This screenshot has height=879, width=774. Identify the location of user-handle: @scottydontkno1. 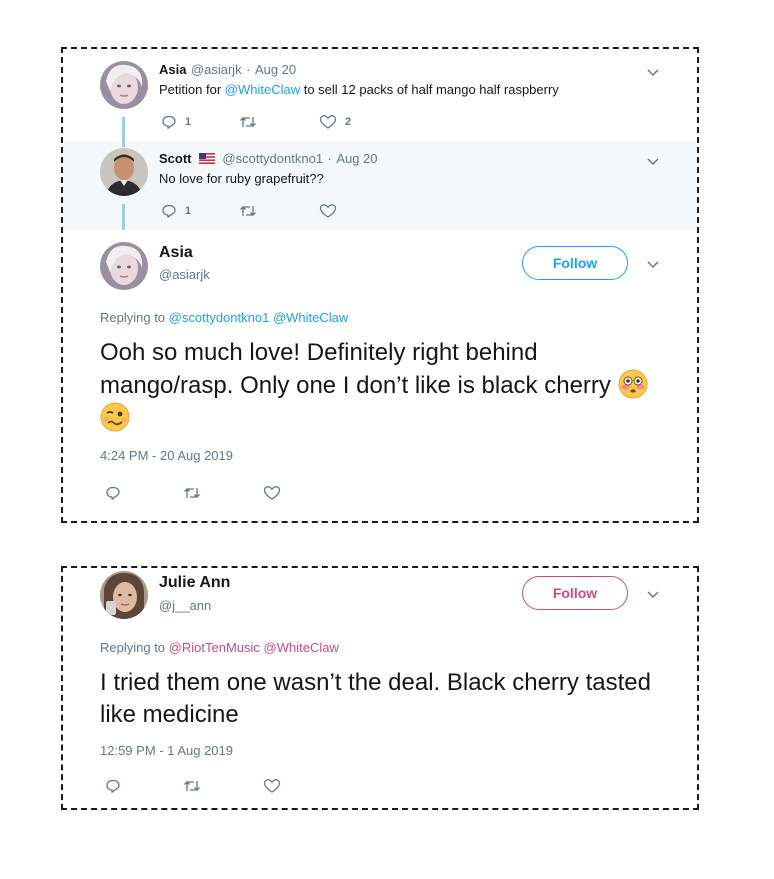
(272, 158).